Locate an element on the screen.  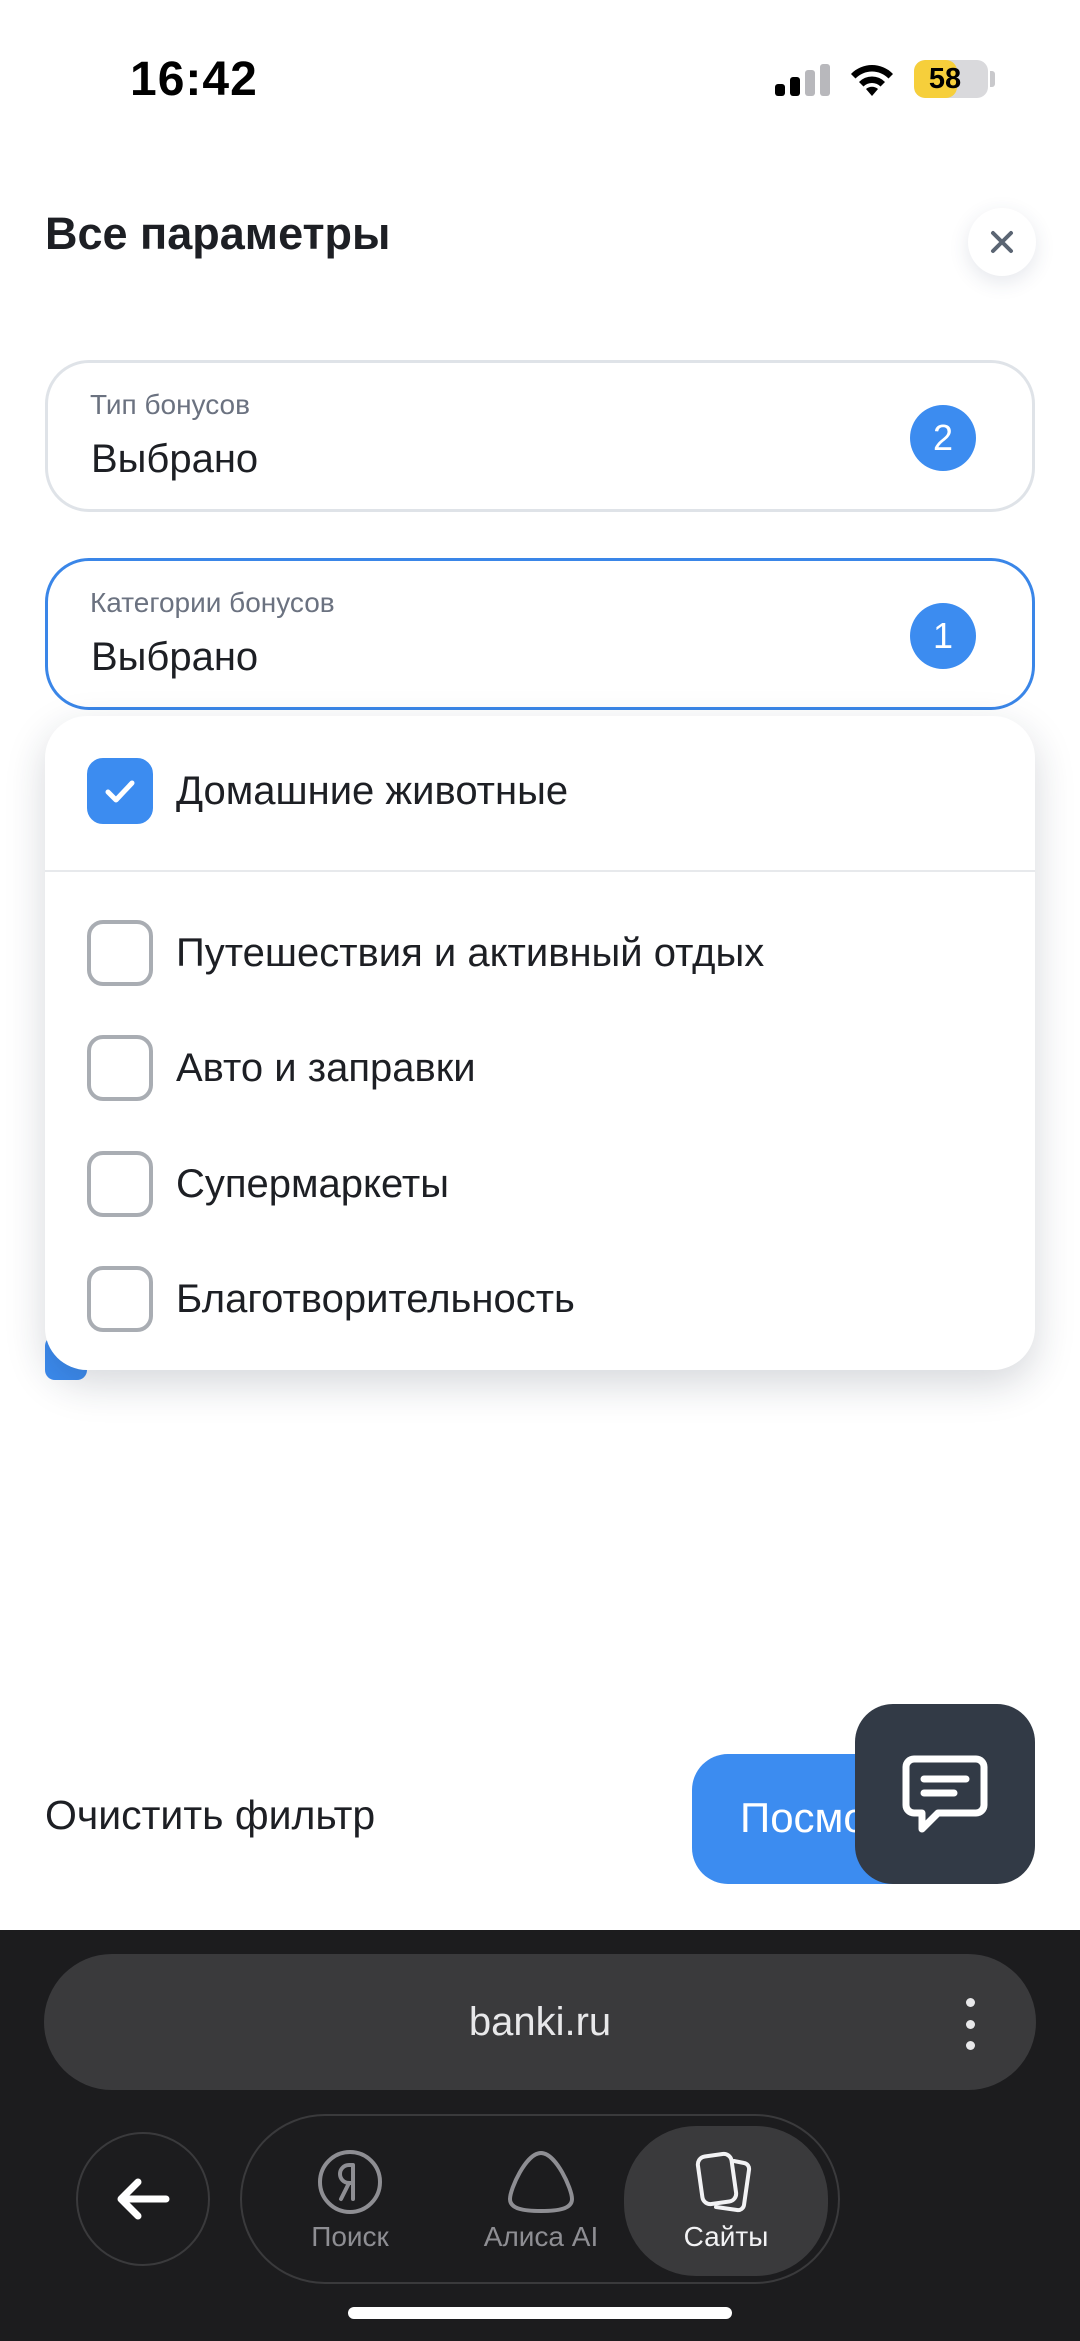
url-text: banki.ru is located at coordinates (540, 2022).